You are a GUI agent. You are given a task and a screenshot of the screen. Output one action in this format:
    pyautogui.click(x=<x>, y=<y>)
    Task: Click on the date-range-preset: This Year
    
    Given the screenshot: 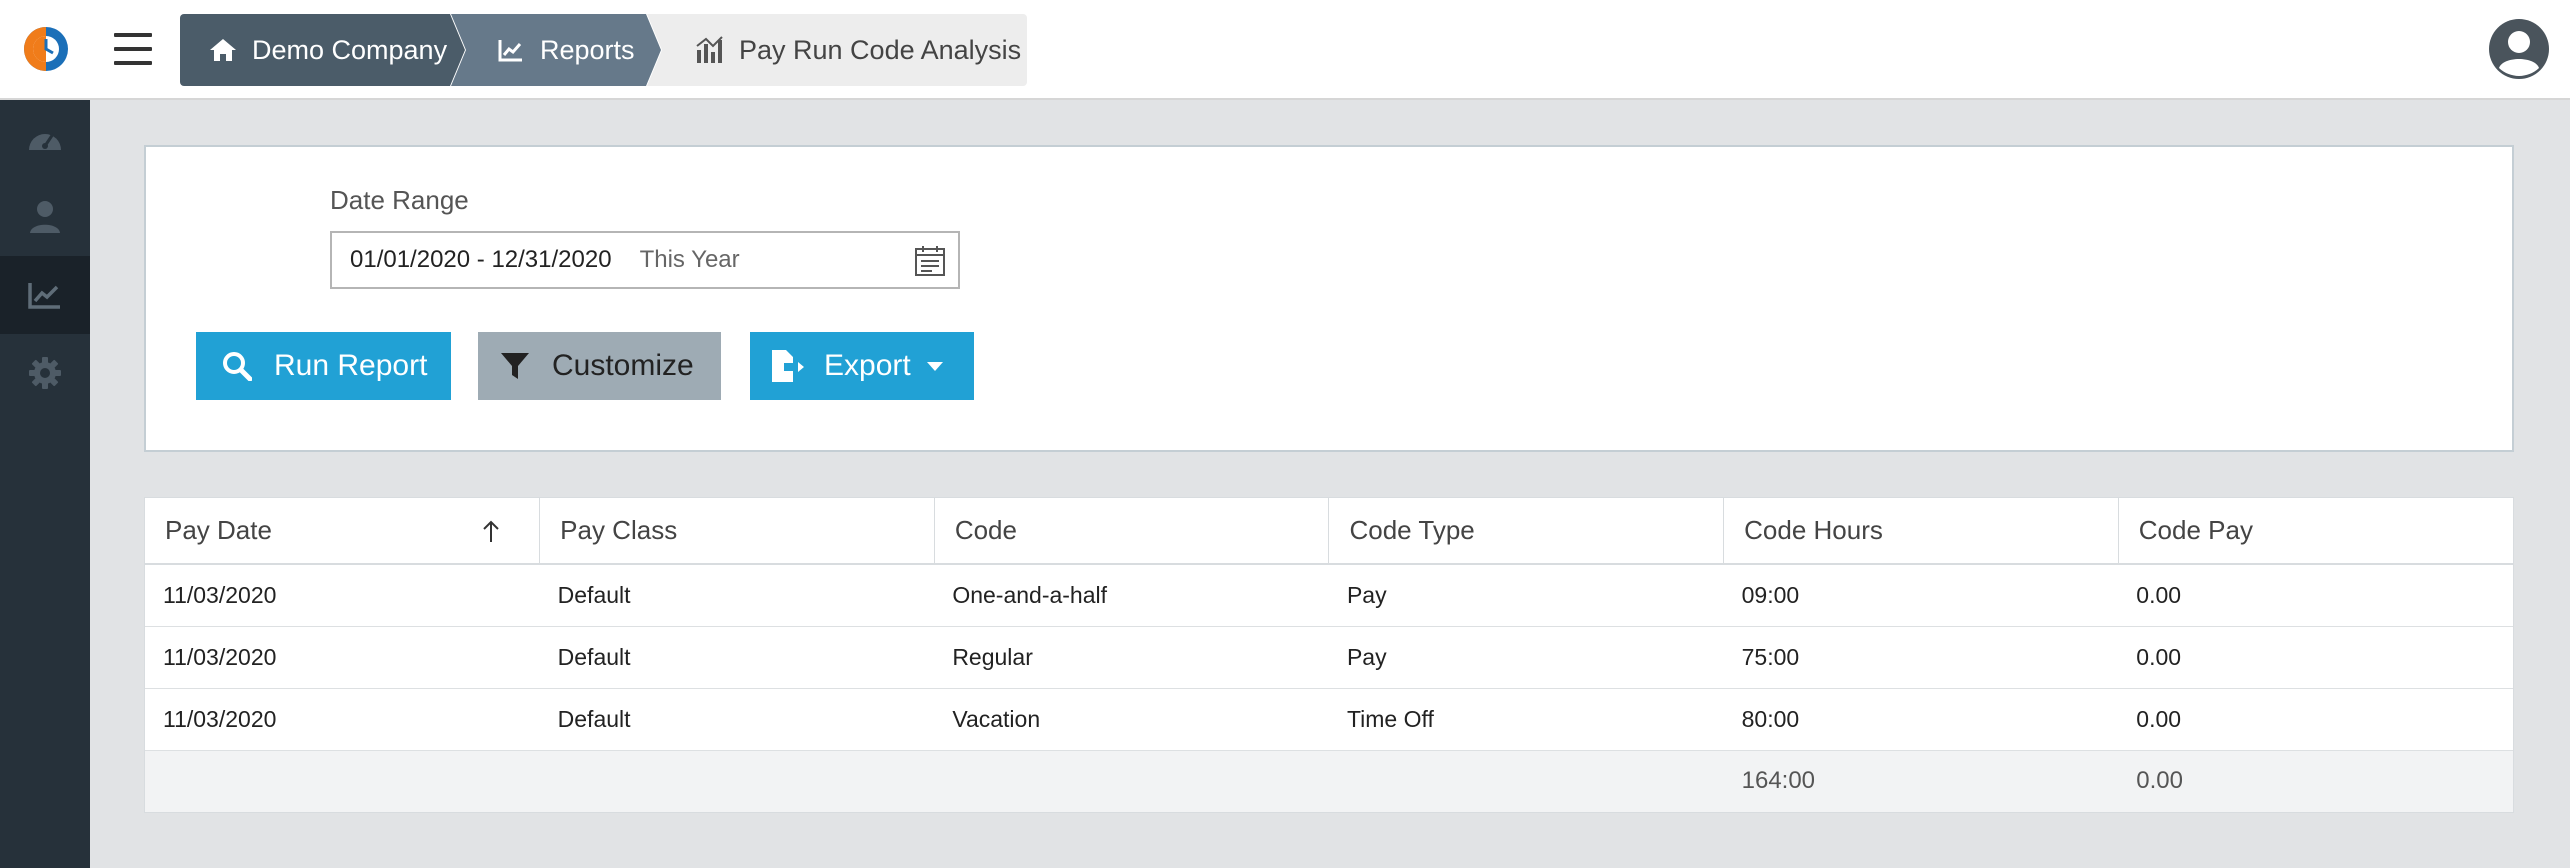 What is the action you would take?
    pyautogui.click(x=689, y=259)
    